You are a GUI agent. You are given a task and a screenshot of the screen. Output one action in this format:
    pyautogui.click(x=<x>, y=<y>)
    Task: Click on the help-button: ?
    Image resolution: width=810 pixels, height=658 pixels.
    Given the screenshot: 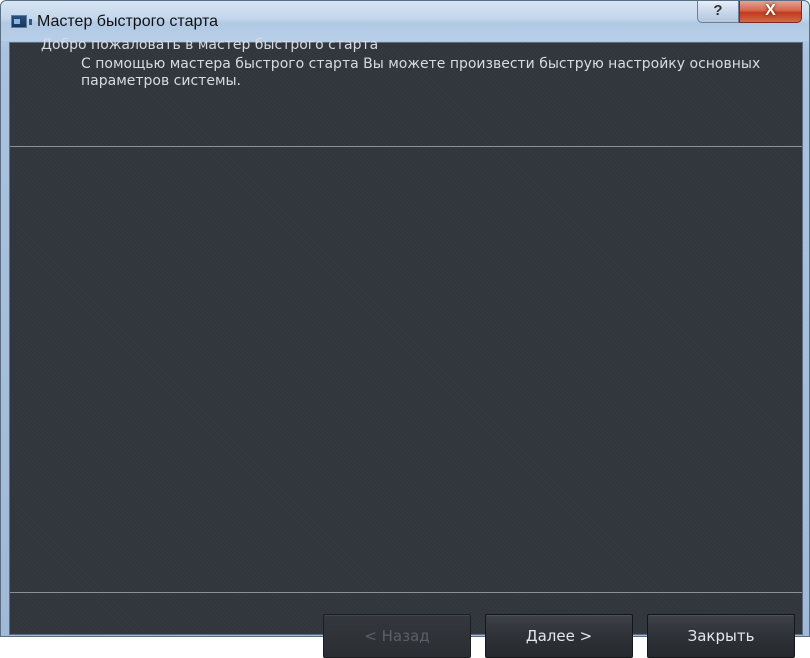 What is the action you would take?
    pyautogui.click(x=718, y=12)
    